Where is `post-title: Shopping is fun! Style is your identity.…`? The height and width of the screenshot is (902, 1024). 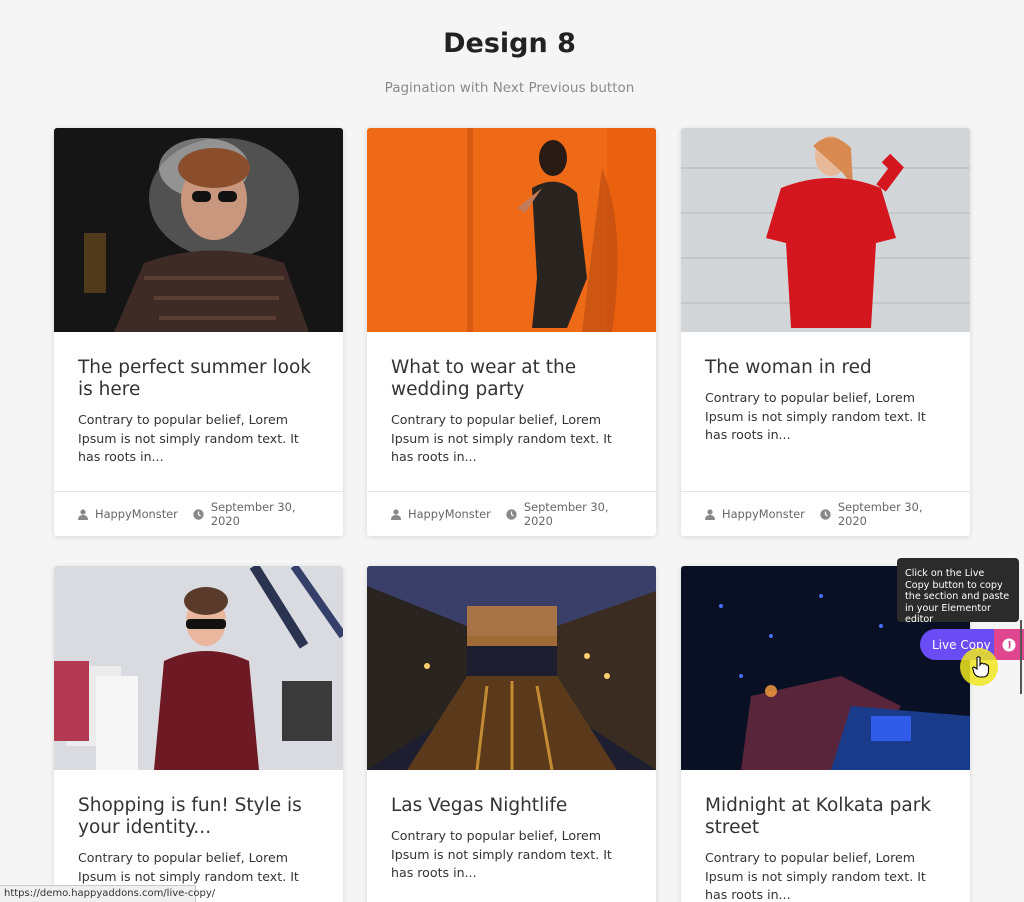 post-title: Shopping is fun! Style is your identity.… is located at coordinates (198, 817).